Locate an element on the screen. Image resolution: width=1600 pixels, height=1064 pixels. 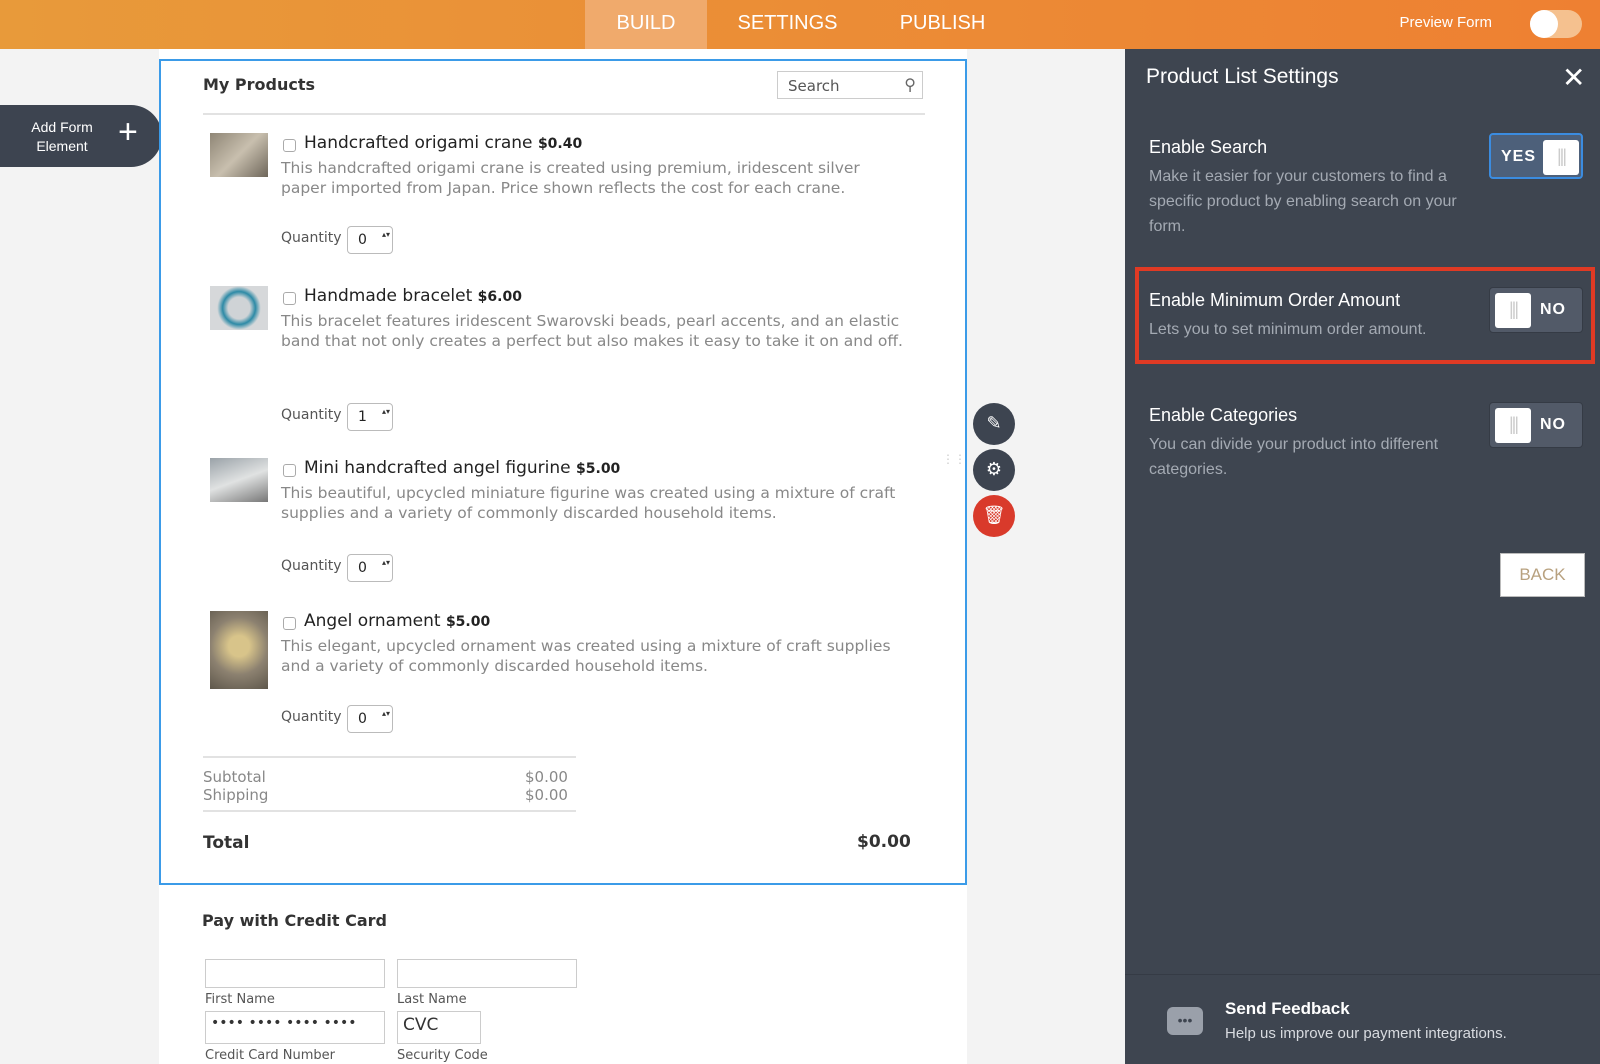
setting-label: Enable Categories is located at coordinates (1223, 415).